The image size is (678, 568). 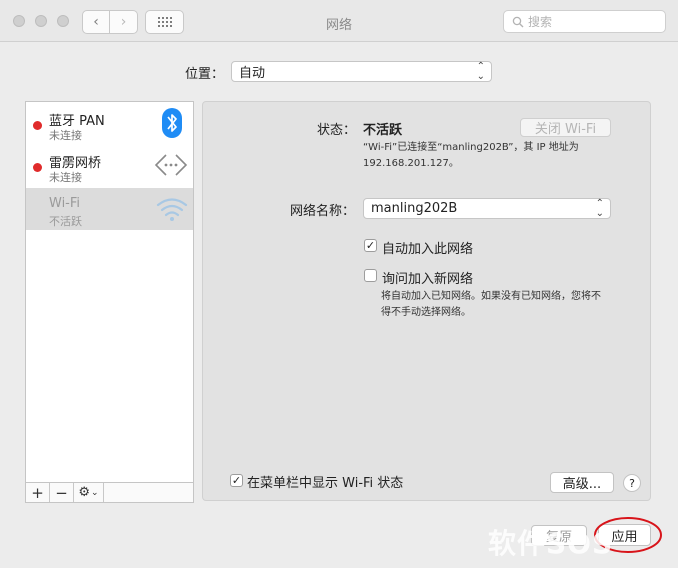 I want to click on ask-join-description: 将自动加入已知网络。如果没有已知网络，您将不 得不手动选择网络。, so click(x=491, y=305).